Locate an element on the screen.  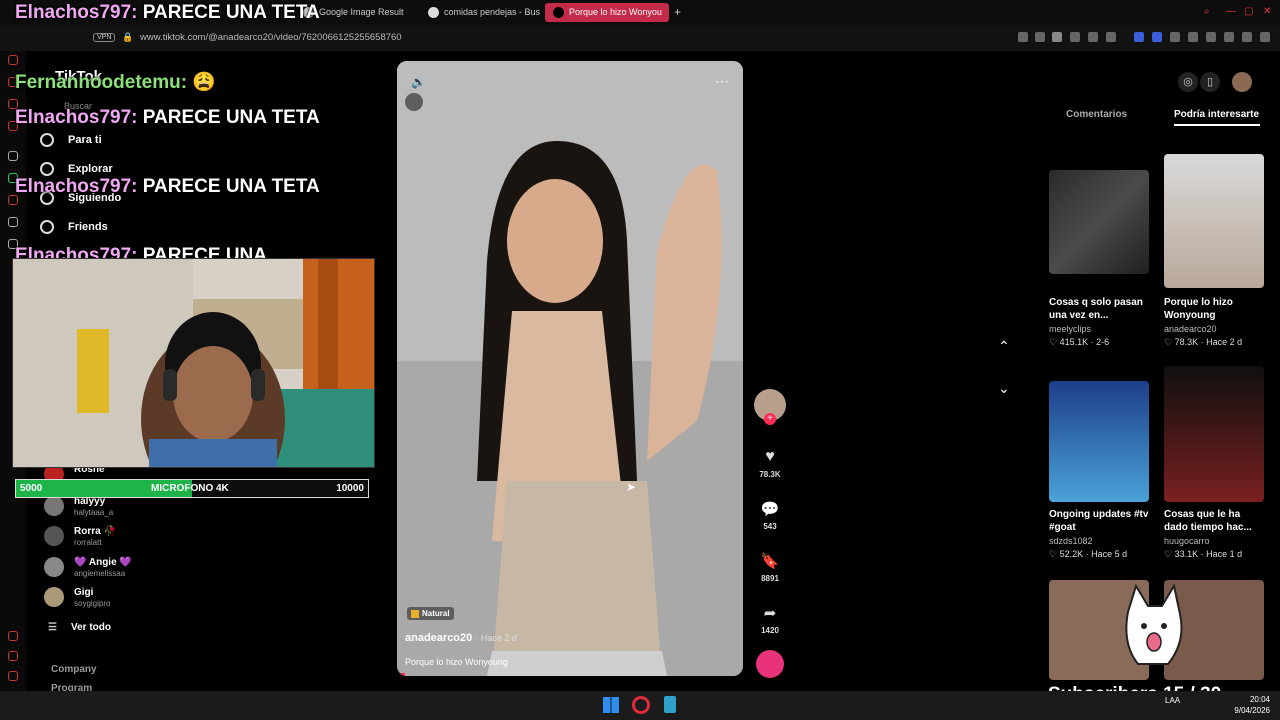
menu-icon is located at coordinates (1265, 37).